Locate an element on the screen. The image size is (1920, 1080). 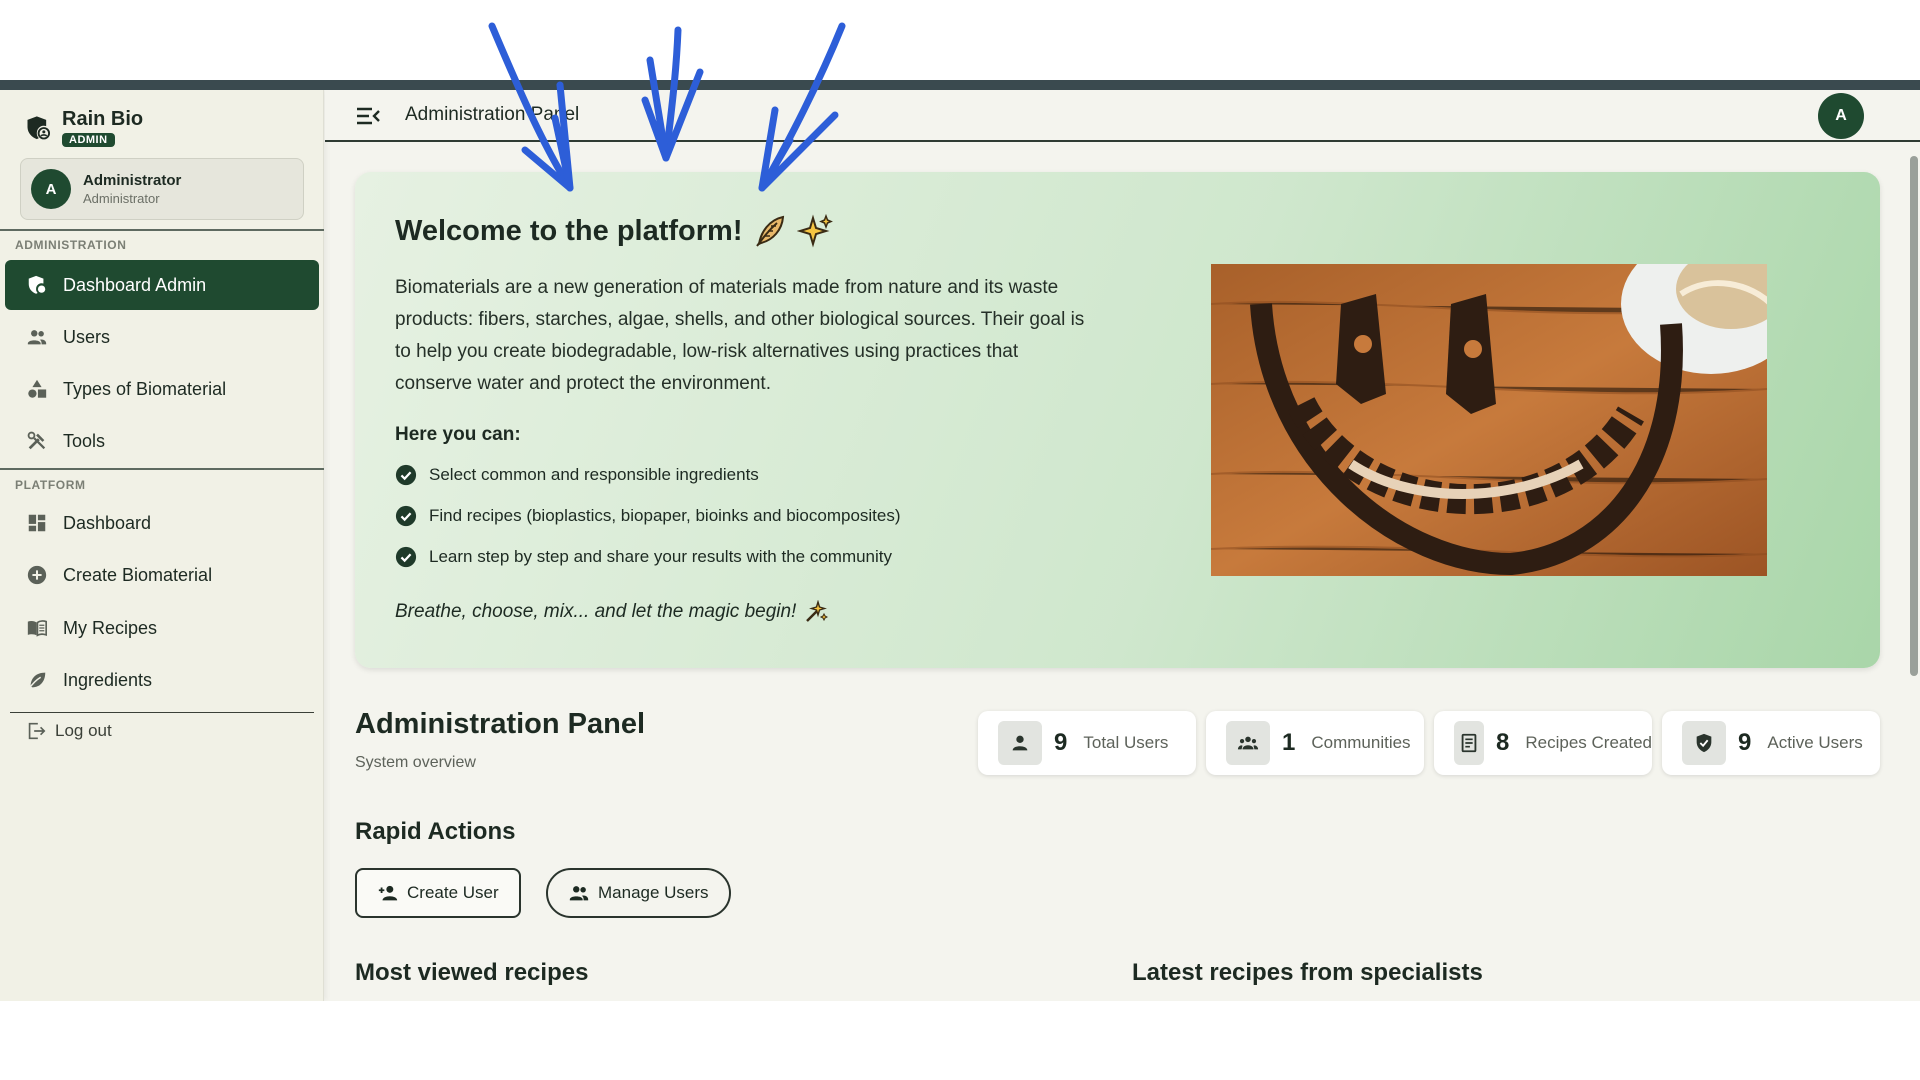
biomaterial-jewelry-image is located at coordinates (1489, 420).